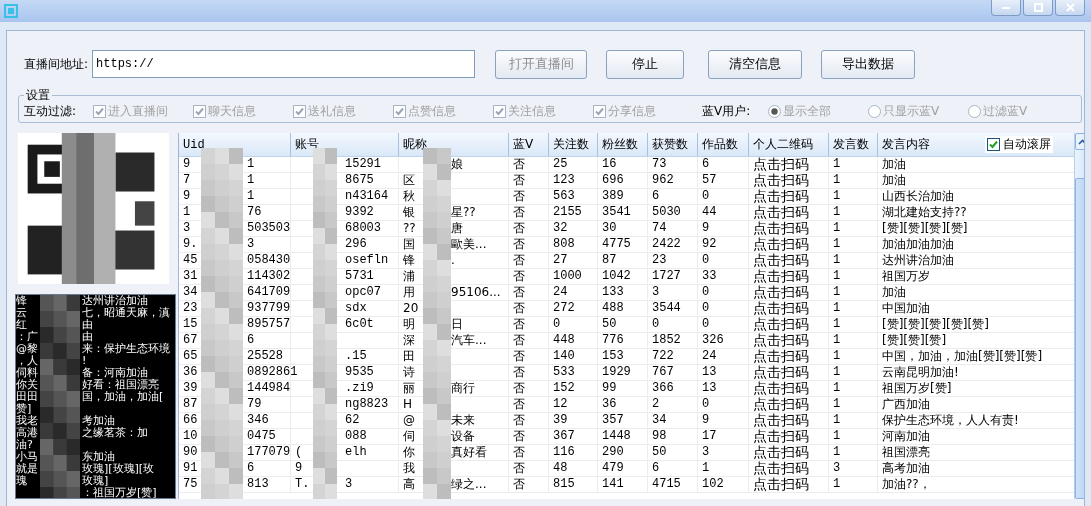  I want to click on table-cell: 272, so click(573, 308).